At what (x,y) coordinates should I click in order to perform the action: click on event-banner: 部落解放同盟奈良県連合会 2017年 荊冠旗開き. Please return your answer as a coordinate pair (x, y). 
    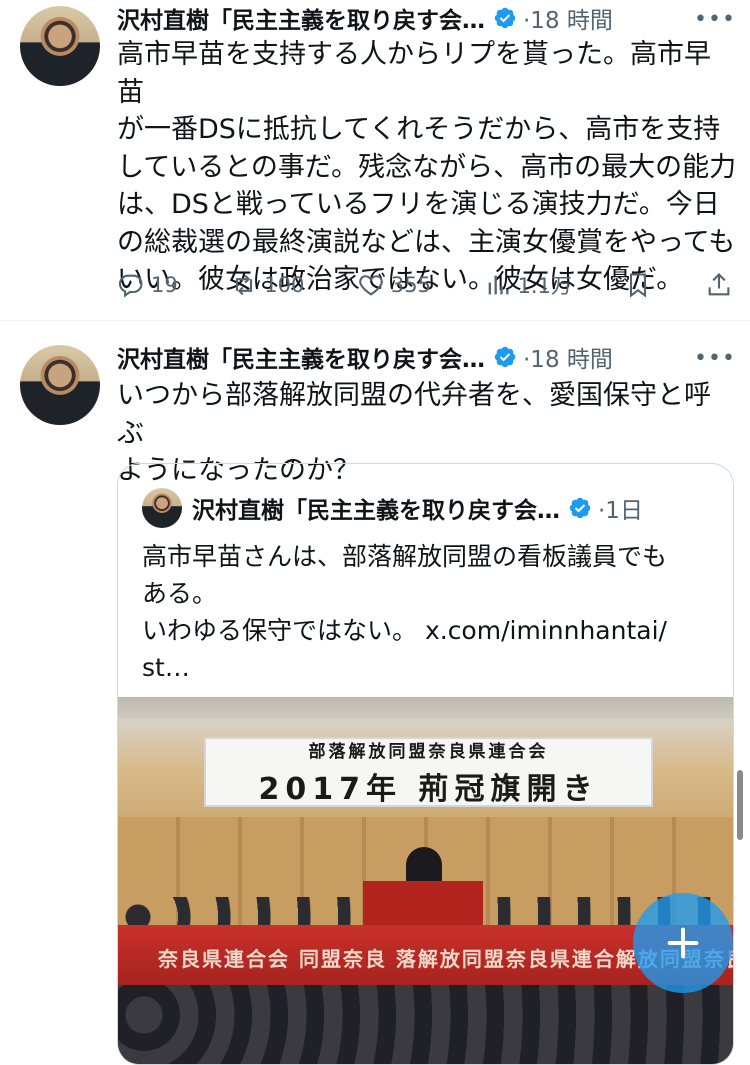
    Looking at the image, I should click on (428, 772).